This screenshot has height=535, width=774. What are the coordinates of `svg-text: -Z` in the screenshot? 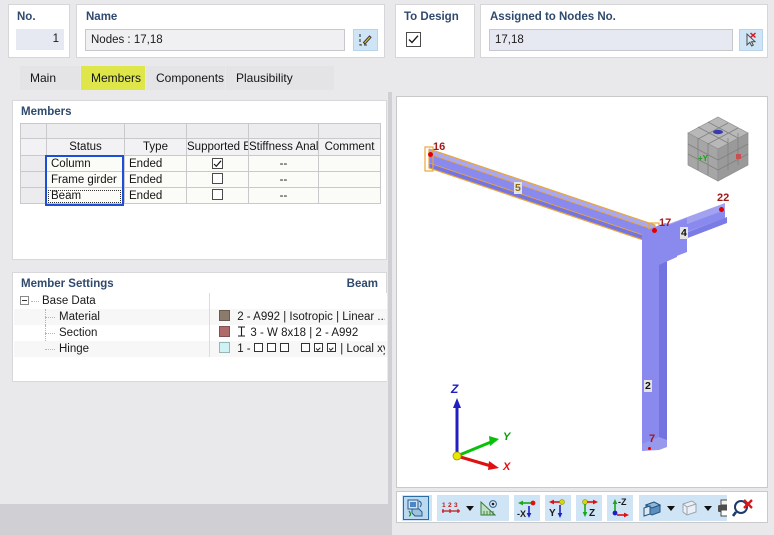 It's located at (622, 502).